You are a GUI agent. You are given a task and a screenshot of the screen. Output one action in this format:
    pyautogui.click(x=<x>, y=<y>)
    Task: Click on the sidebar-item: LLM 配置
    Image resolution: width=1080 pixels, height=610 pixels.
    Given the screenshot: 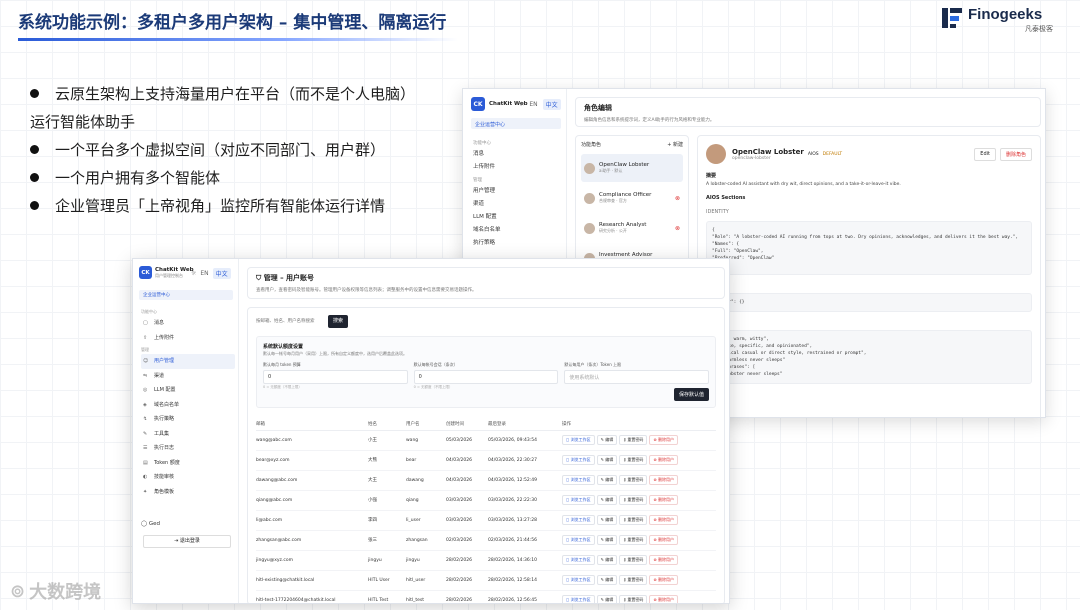 What is the action you would take?
    pyautogui.click(x=518, y=217)
    